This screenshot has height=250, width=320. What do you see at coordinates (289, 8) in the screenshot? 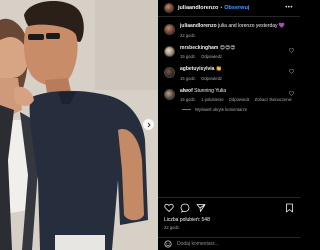
I see `more-icon: •••` at bounding box center [289, 8].